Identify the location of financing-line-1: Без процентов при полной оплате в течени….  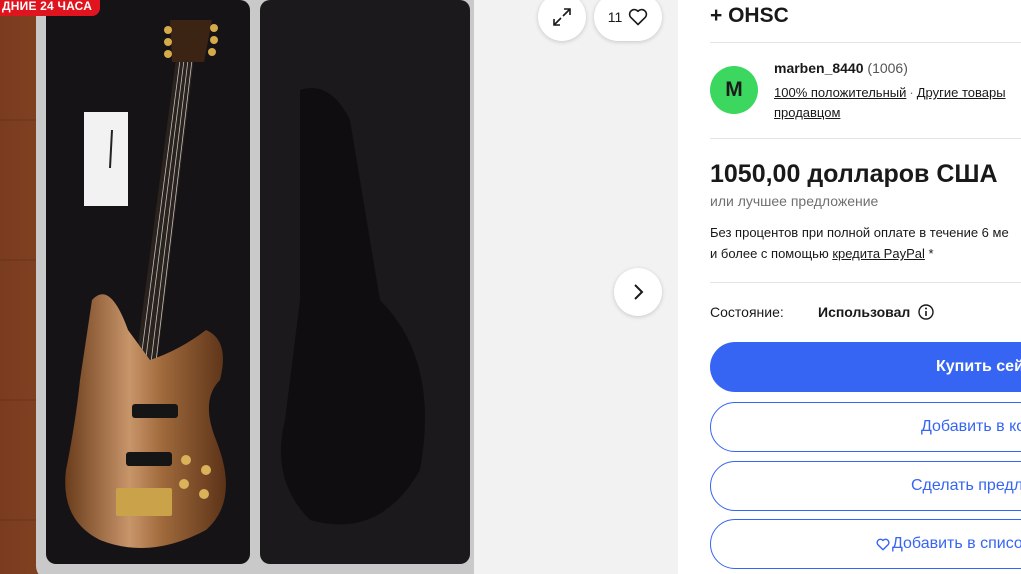
(859, 232).